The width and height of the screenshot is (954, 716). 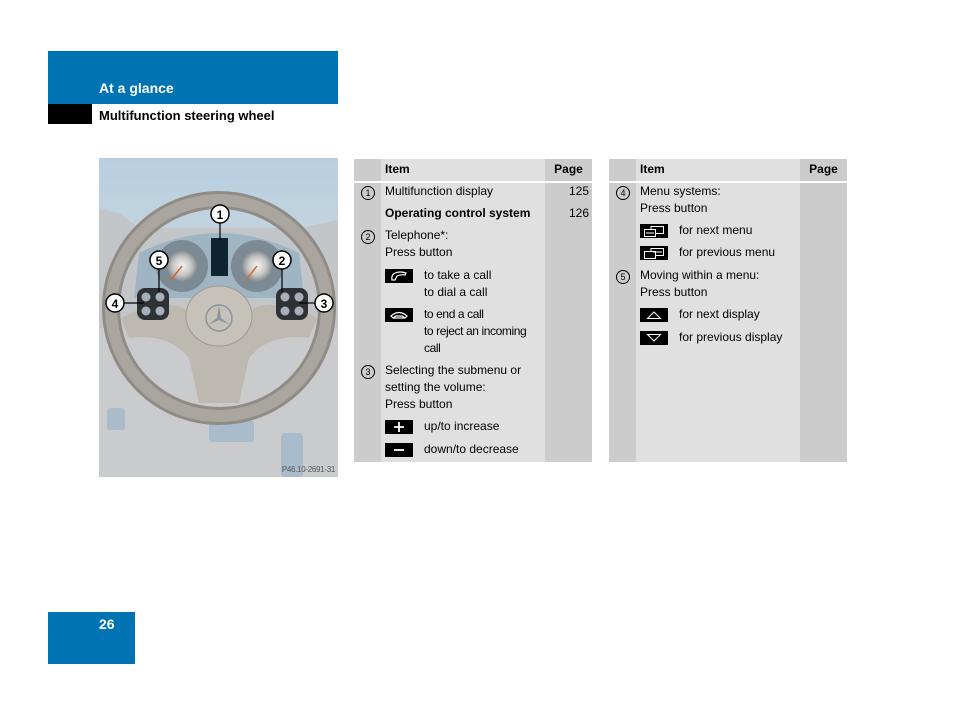 What do you see at coordinates (654, 231) in the screenshot?
I see `next-menu-icon` at bounding box center [654, 231].